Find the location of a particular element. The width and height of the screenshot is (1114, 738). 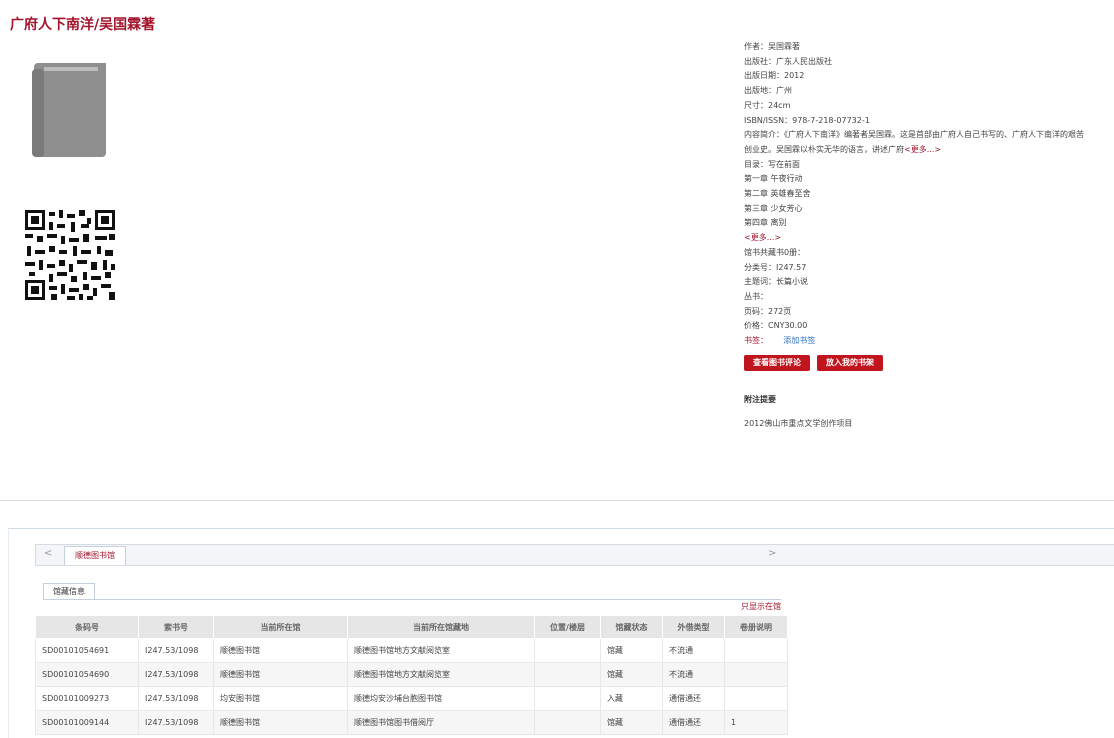

series-field: 丛书： is located at coordinates (756, 296).